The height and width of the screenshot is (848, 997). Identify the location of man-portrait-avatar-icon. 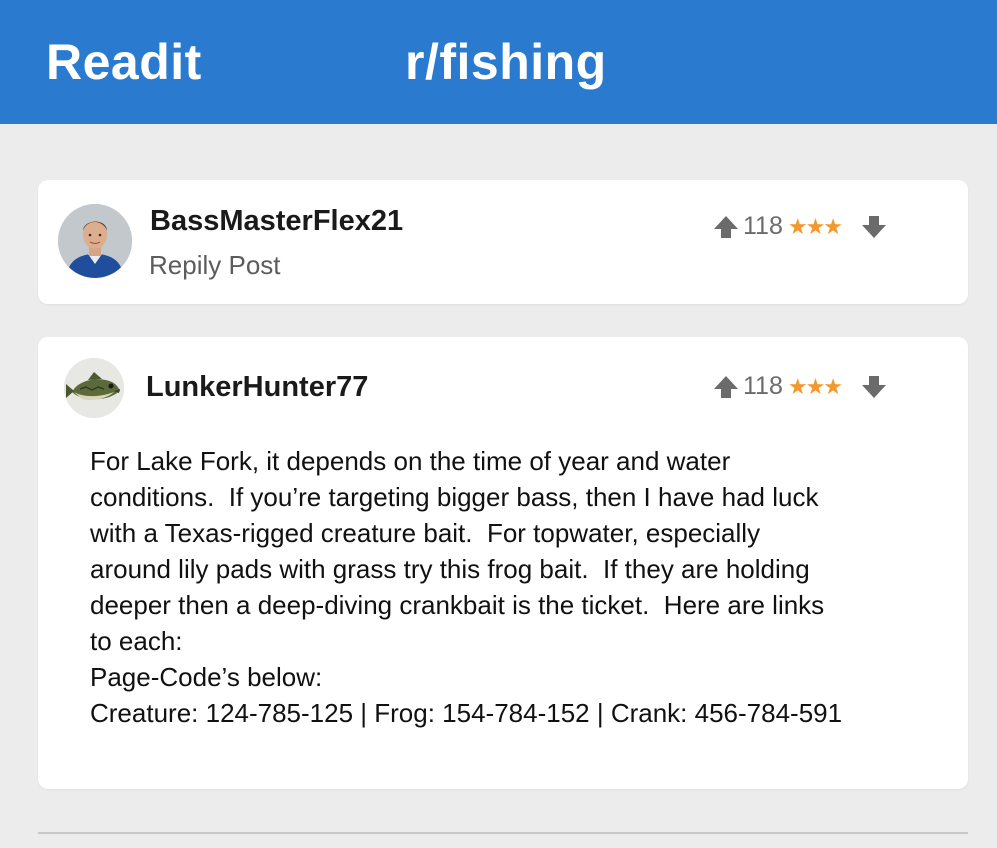
(95, 241).